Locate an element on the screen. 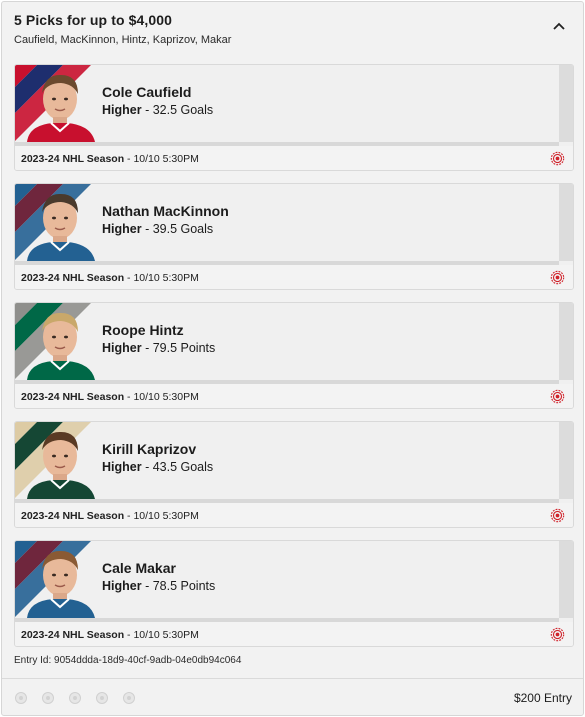  chevron-up-icon is located at coordinates (559, 26).